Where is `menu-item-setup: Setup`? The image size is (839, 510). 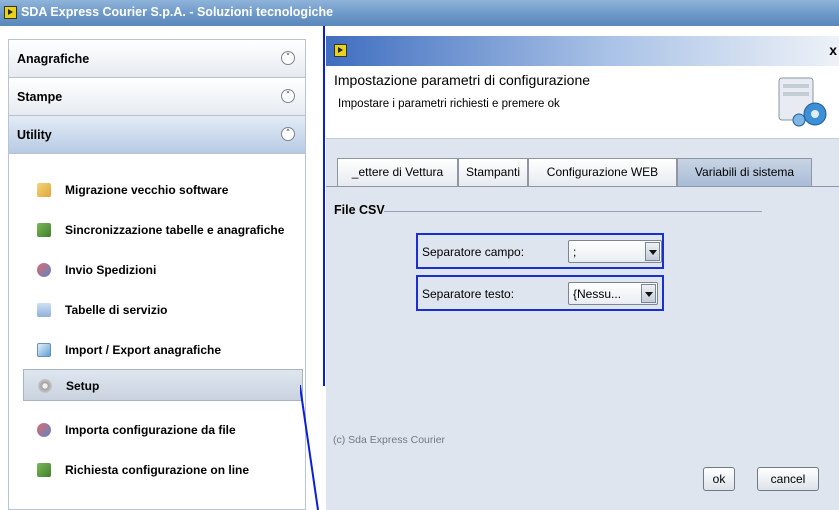
menu-item-setup: Setup is located at coordinates (163, 385).